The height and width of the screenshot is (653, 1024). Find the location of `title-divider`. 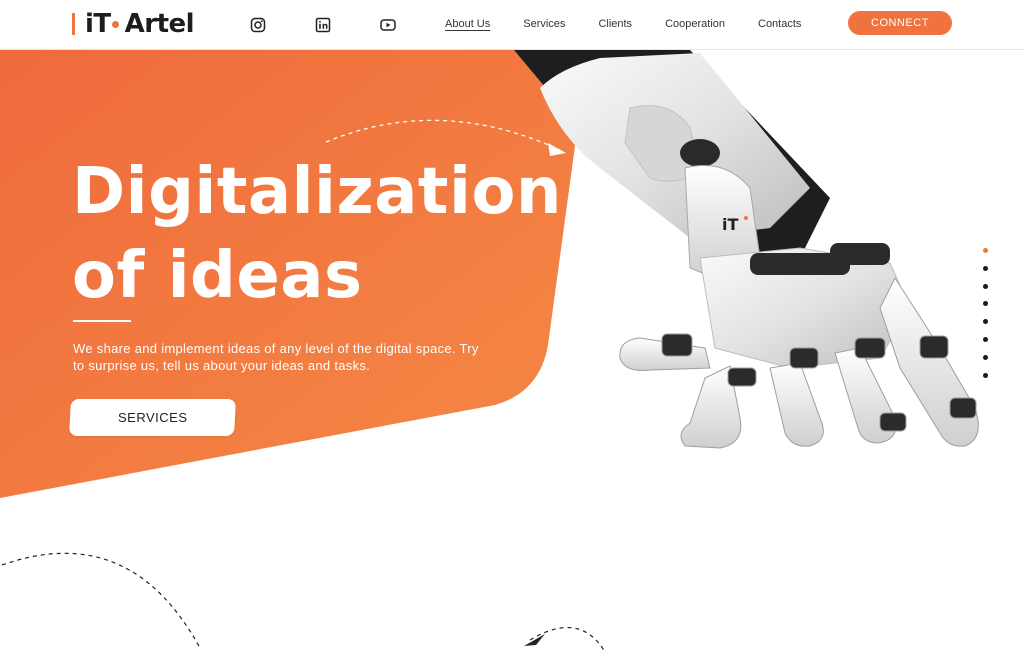

title-divider is located at coordinates (102, 321).